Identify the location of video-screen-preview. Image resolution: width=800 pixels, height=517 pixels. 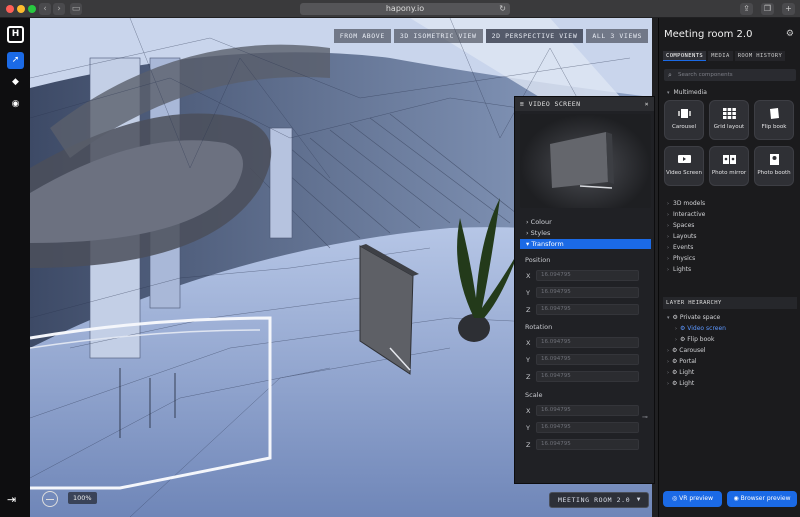
(585, 161).